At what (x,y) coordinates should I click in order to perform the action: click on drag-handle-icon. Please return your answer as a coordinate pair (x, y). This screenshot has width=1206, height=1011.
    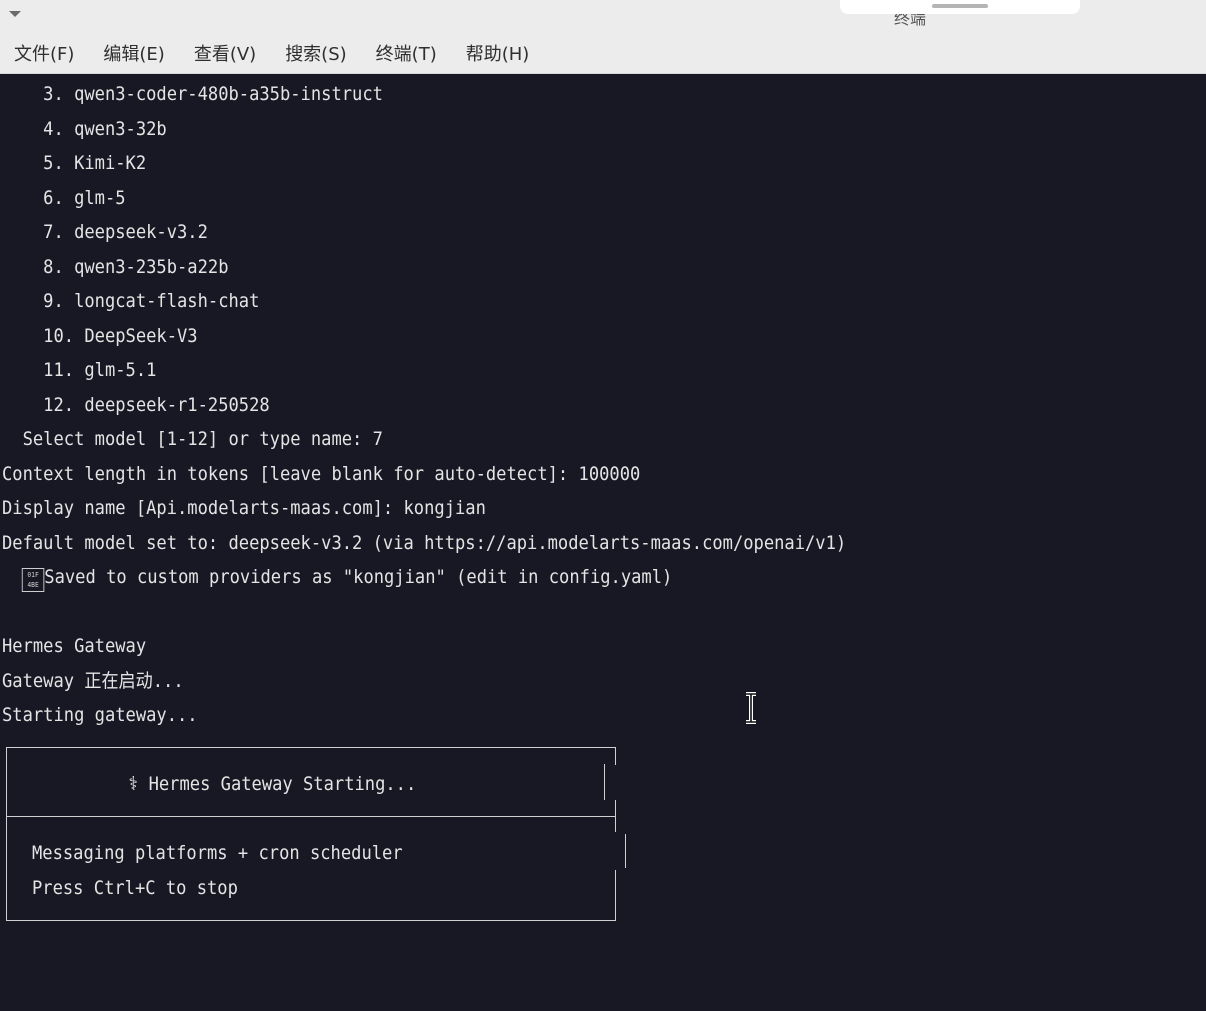
    Looking at the image, I should click on (960, 6).